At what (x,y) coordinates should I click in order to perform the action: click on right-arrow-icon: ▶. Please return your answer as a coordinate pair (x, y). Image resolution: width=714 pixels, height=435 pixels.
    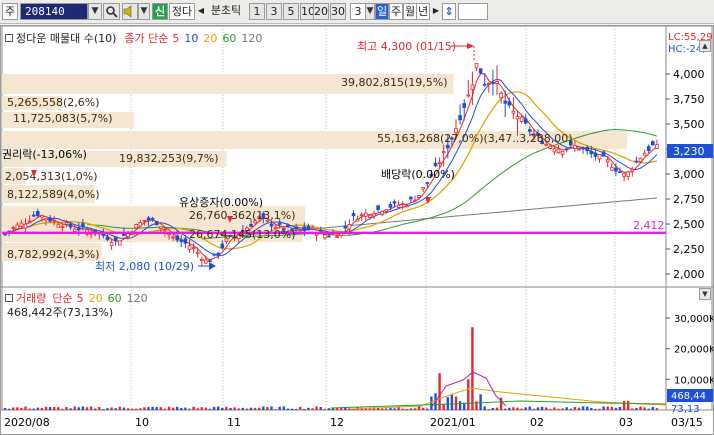
    Looking at the image, I should click on (436, 11).